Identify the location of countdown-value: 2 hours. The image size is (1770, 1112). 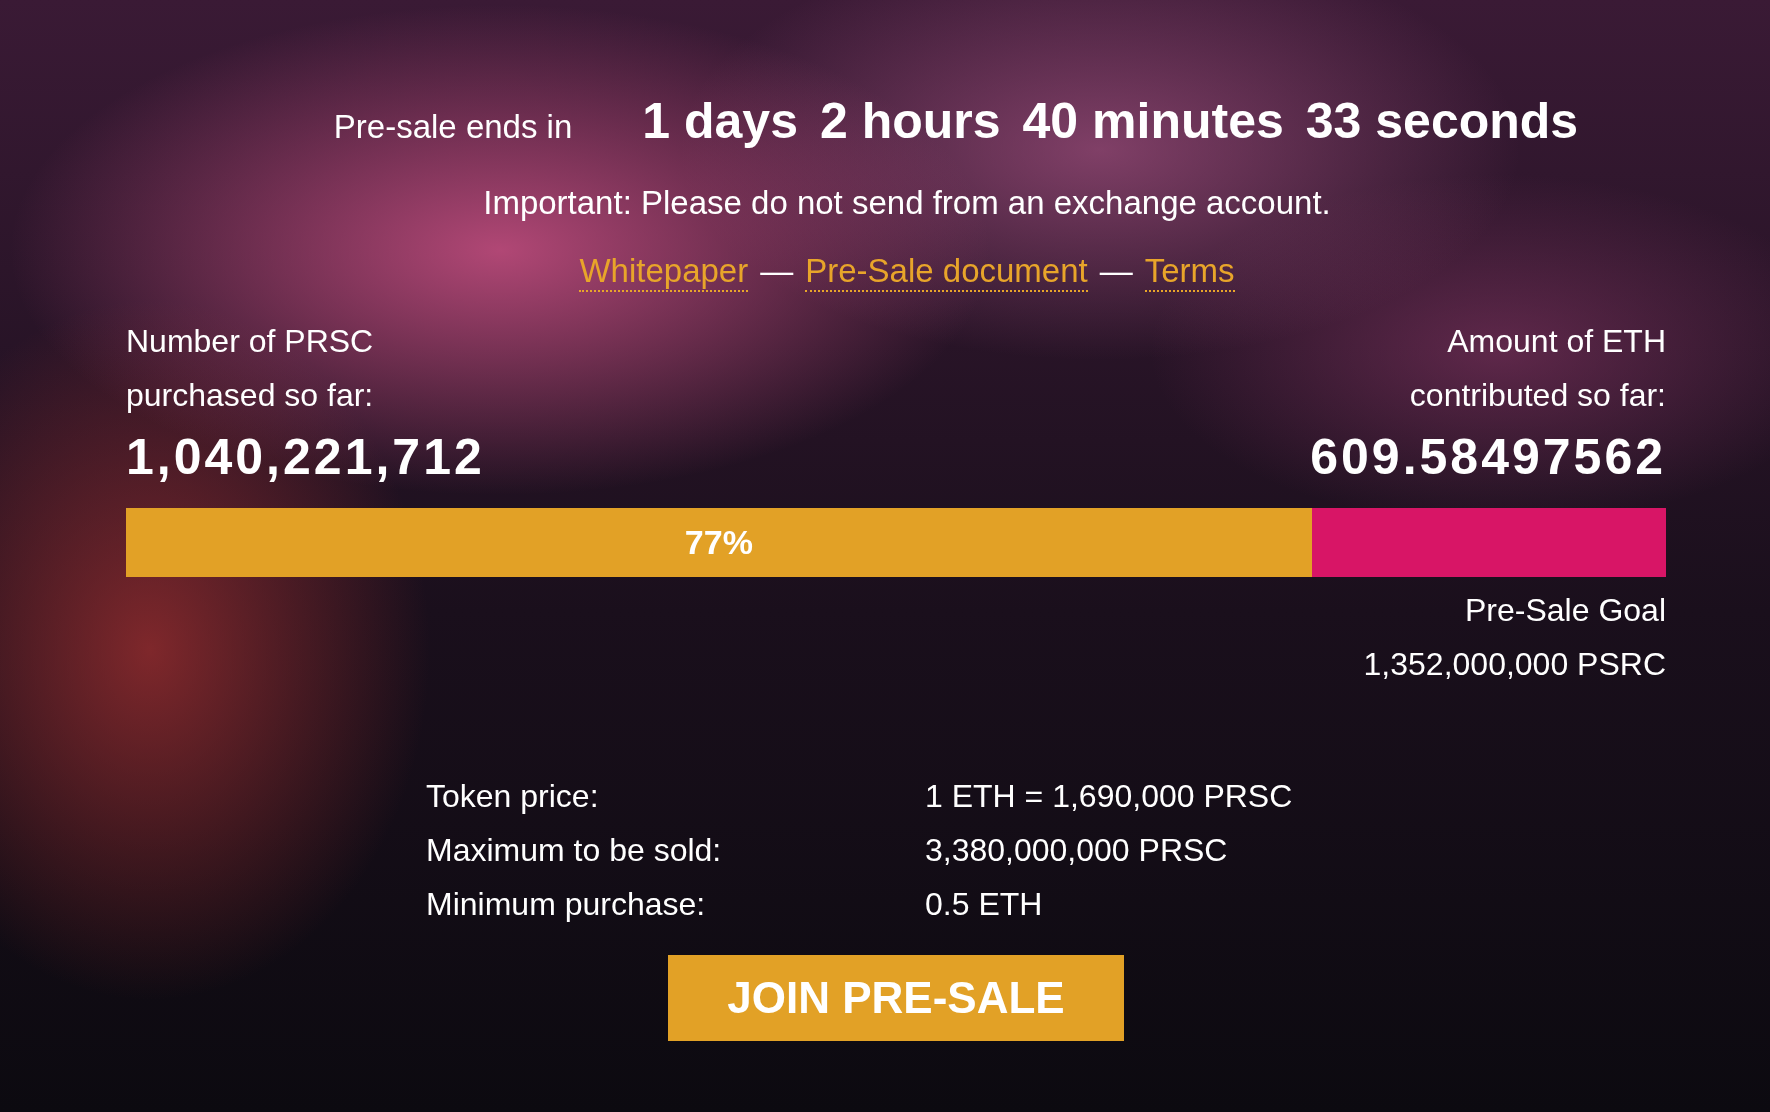
(910, 121).